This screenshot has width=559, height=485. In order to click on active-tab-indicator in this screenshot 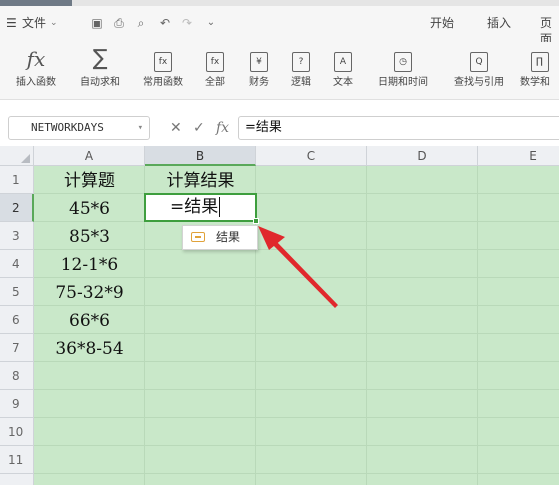, I will do `click(36, 3)`.